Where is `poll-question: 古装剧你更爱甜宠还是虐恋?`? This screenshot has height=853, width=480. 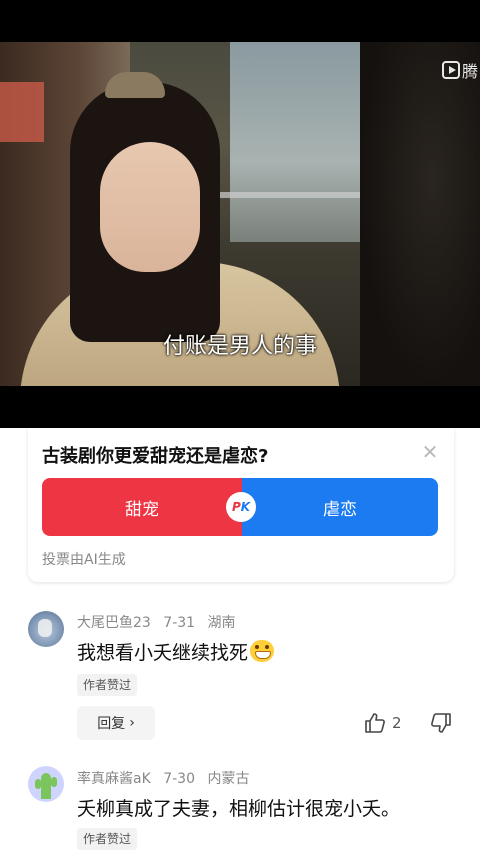
poll-question: 古装剧你更爱甜宠还是虐恋? is located at coordinates (155, 456).